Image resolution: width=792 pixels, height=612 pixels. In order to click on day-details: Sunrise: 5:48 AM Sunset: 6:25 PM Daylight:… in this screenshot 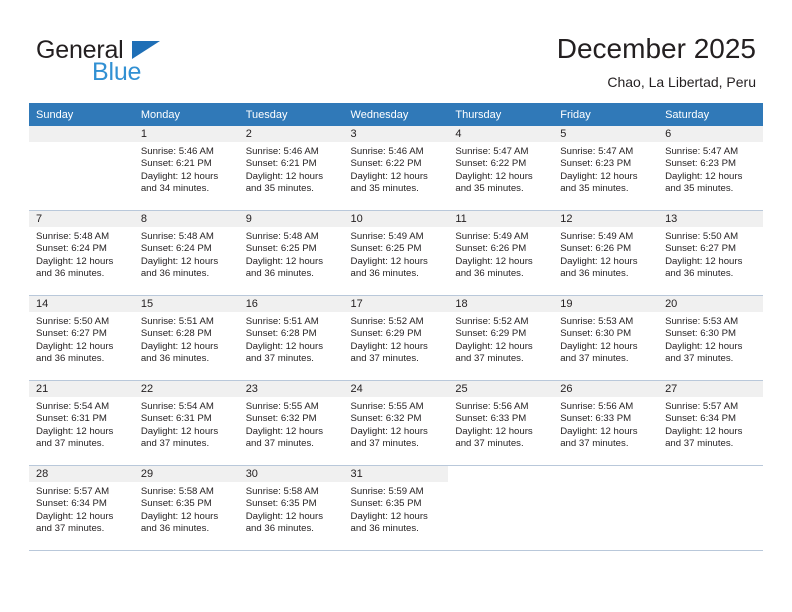, I will do `click(291, 254)`.